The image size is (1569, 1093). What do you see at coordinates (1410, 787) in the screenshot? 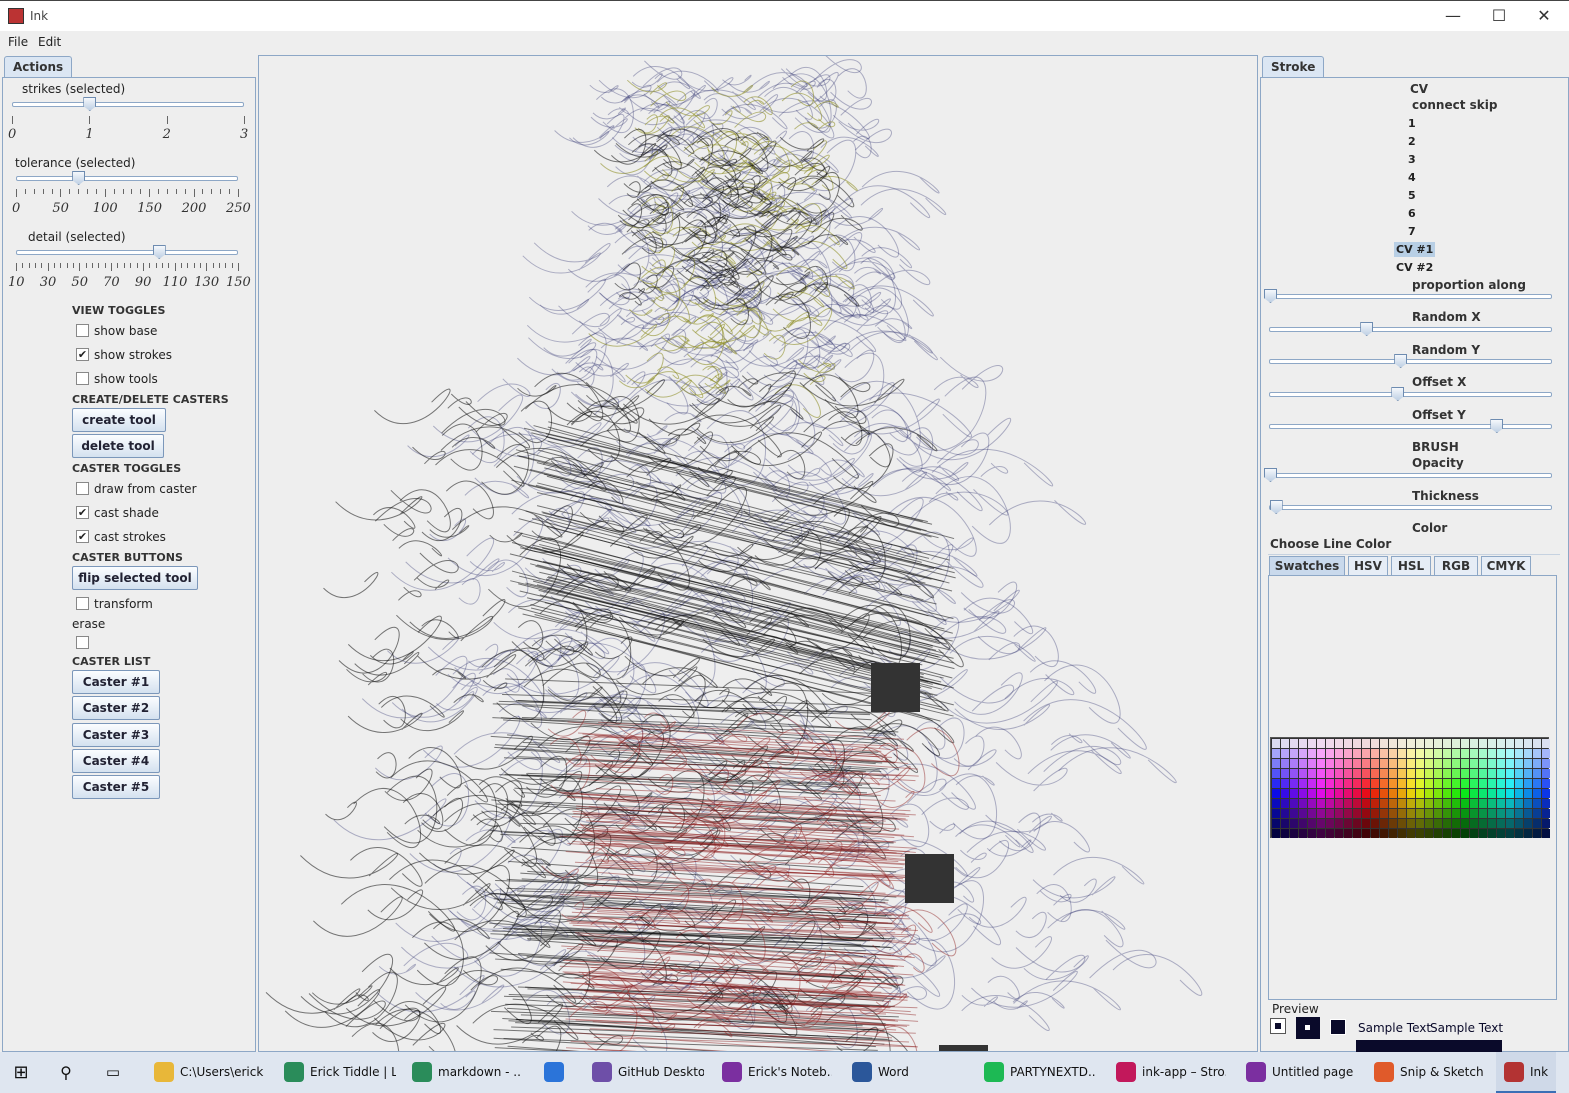
I see `swatch-grid` at bounding box center [1410, 787].